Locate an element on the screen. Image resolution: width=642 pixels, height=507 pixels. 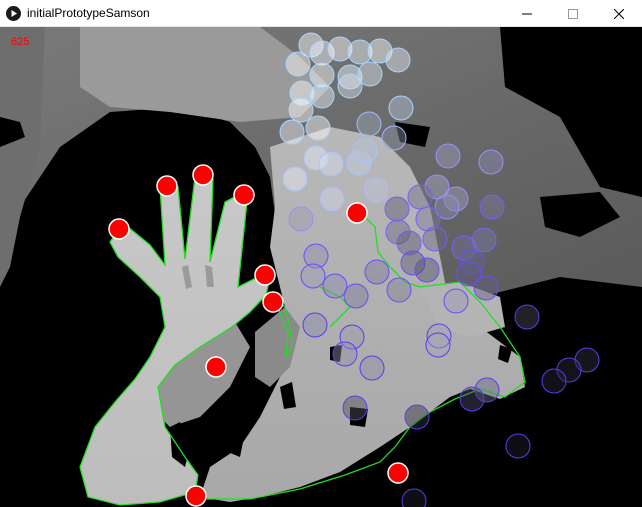
maximize-icon is located at coordinates (573, 13).